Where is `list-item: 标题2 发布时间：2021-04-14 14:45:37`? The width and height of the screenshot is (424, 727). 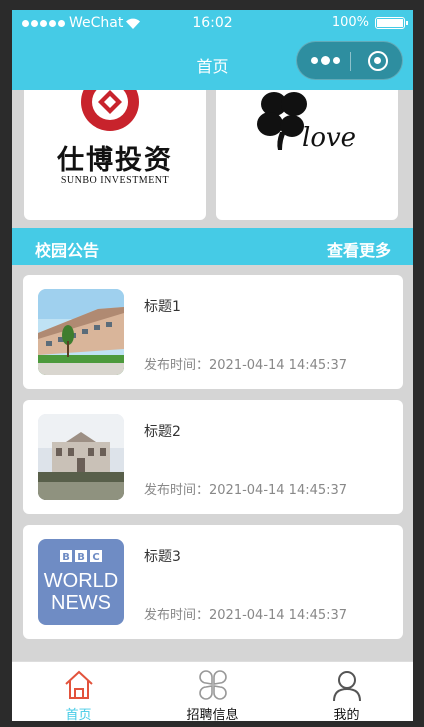 list-item: 标题2 发布时间：2021-04-14 14:45:37 is located at coordinates (213, 457).